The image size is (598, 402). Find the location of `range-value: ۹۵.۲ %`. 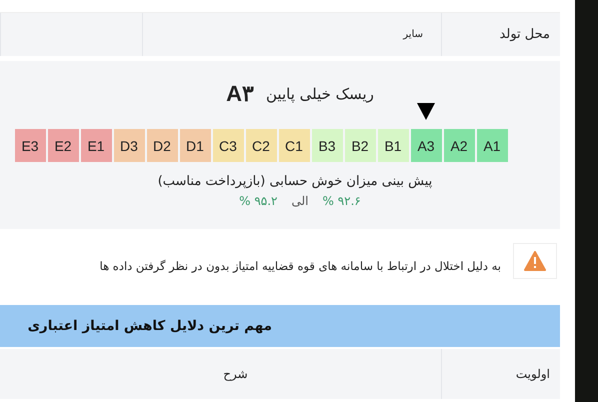

range-value: ۹۵.۲ % is located at coordinates (258, 201).